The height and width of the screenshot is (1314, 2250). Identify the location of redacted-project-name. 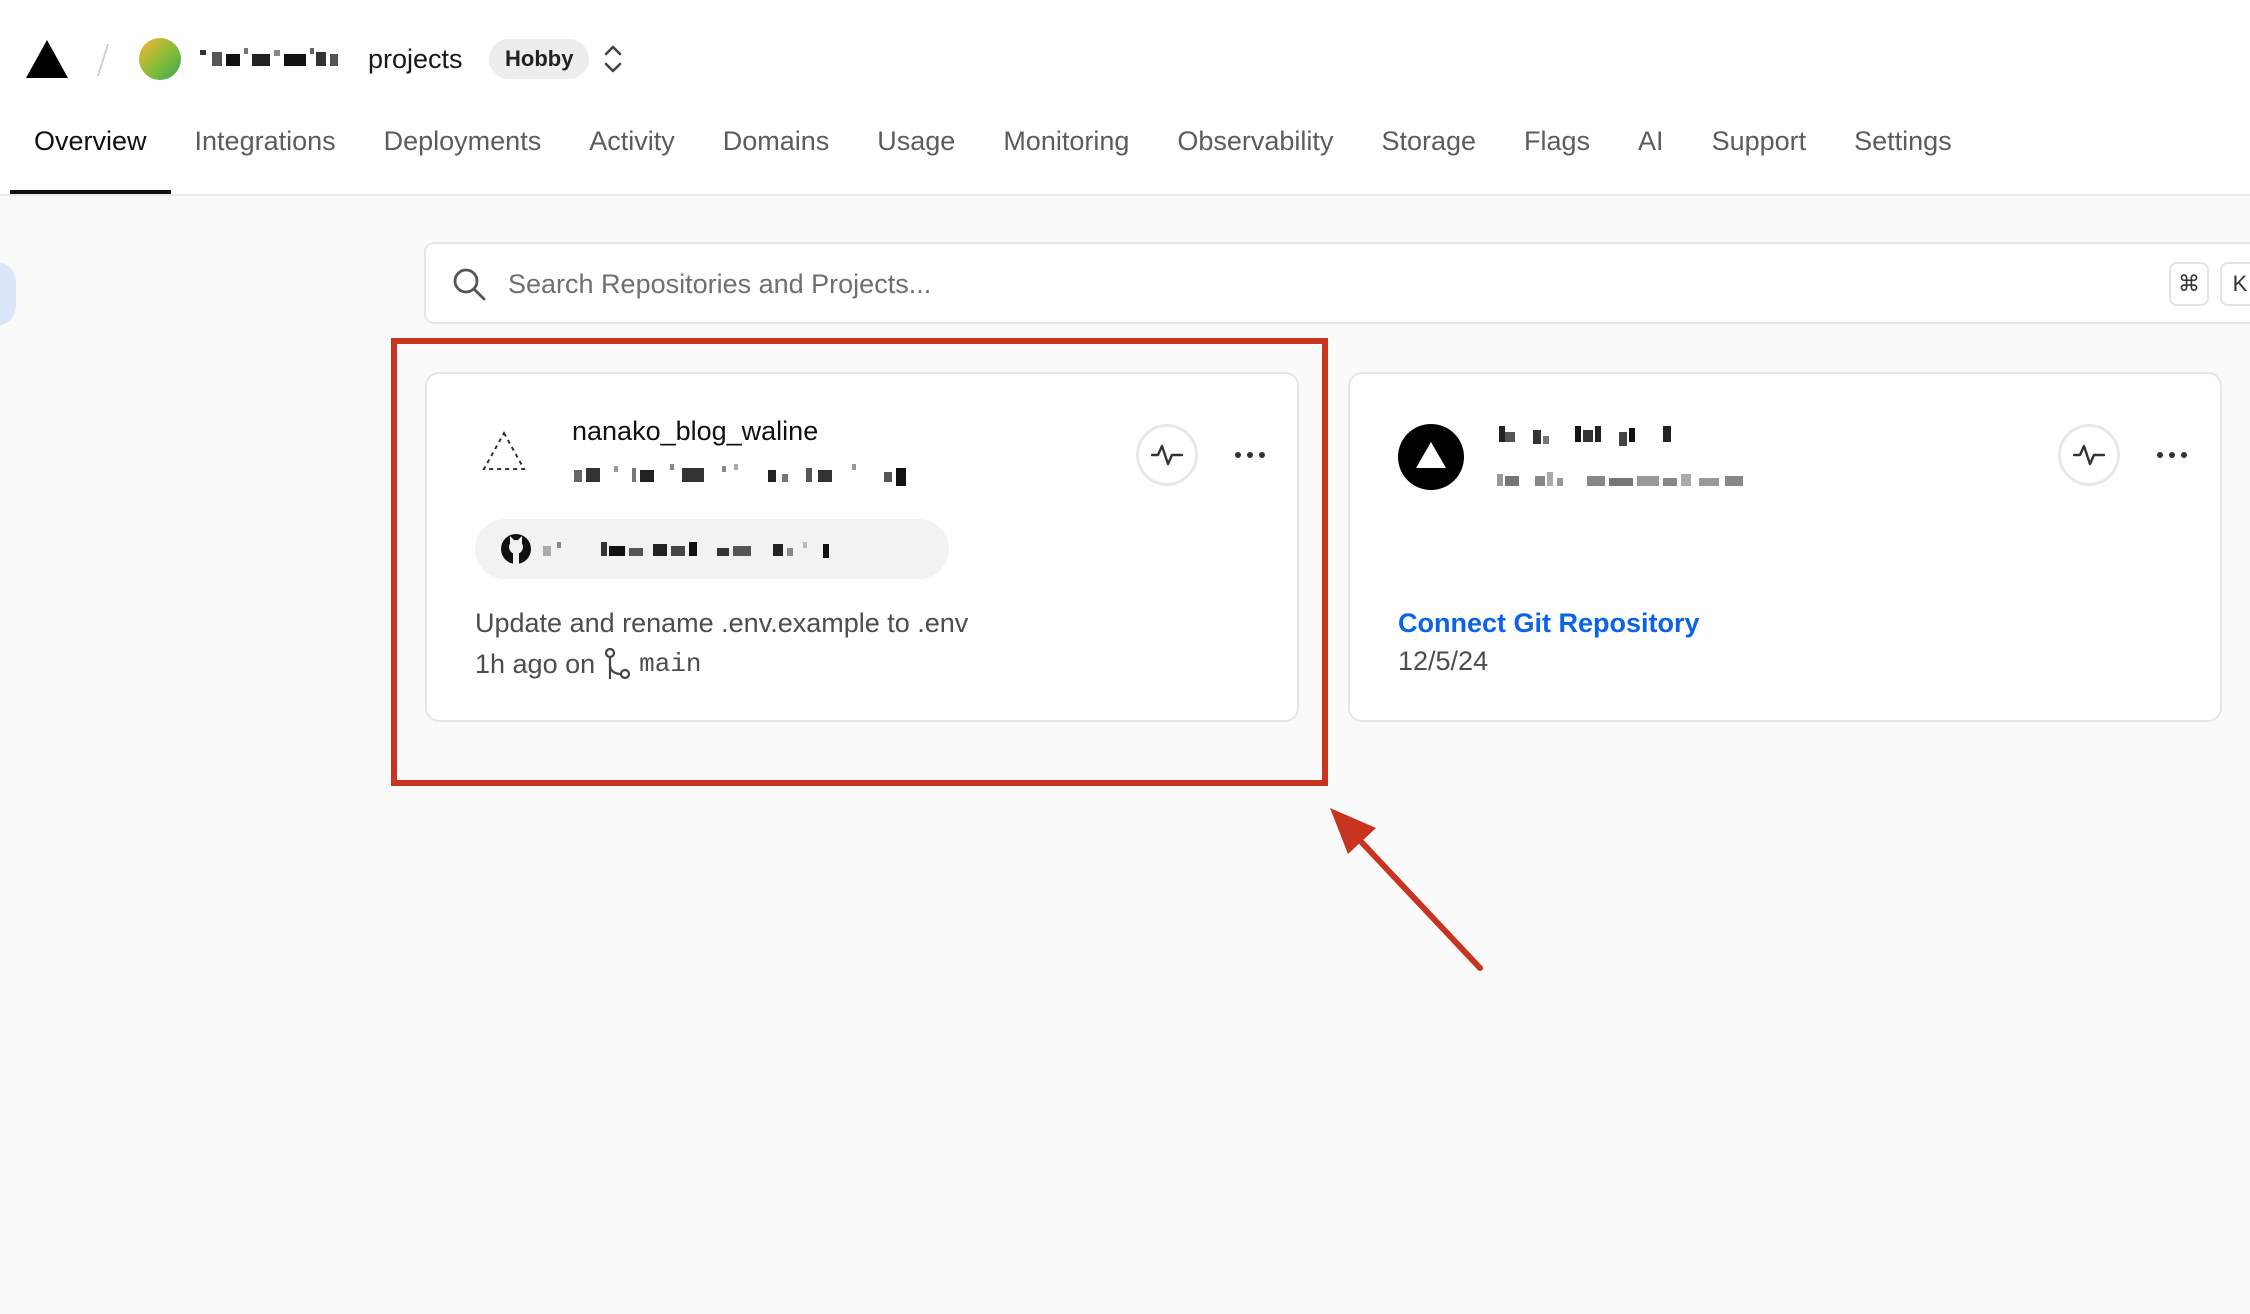
(1595, 435).